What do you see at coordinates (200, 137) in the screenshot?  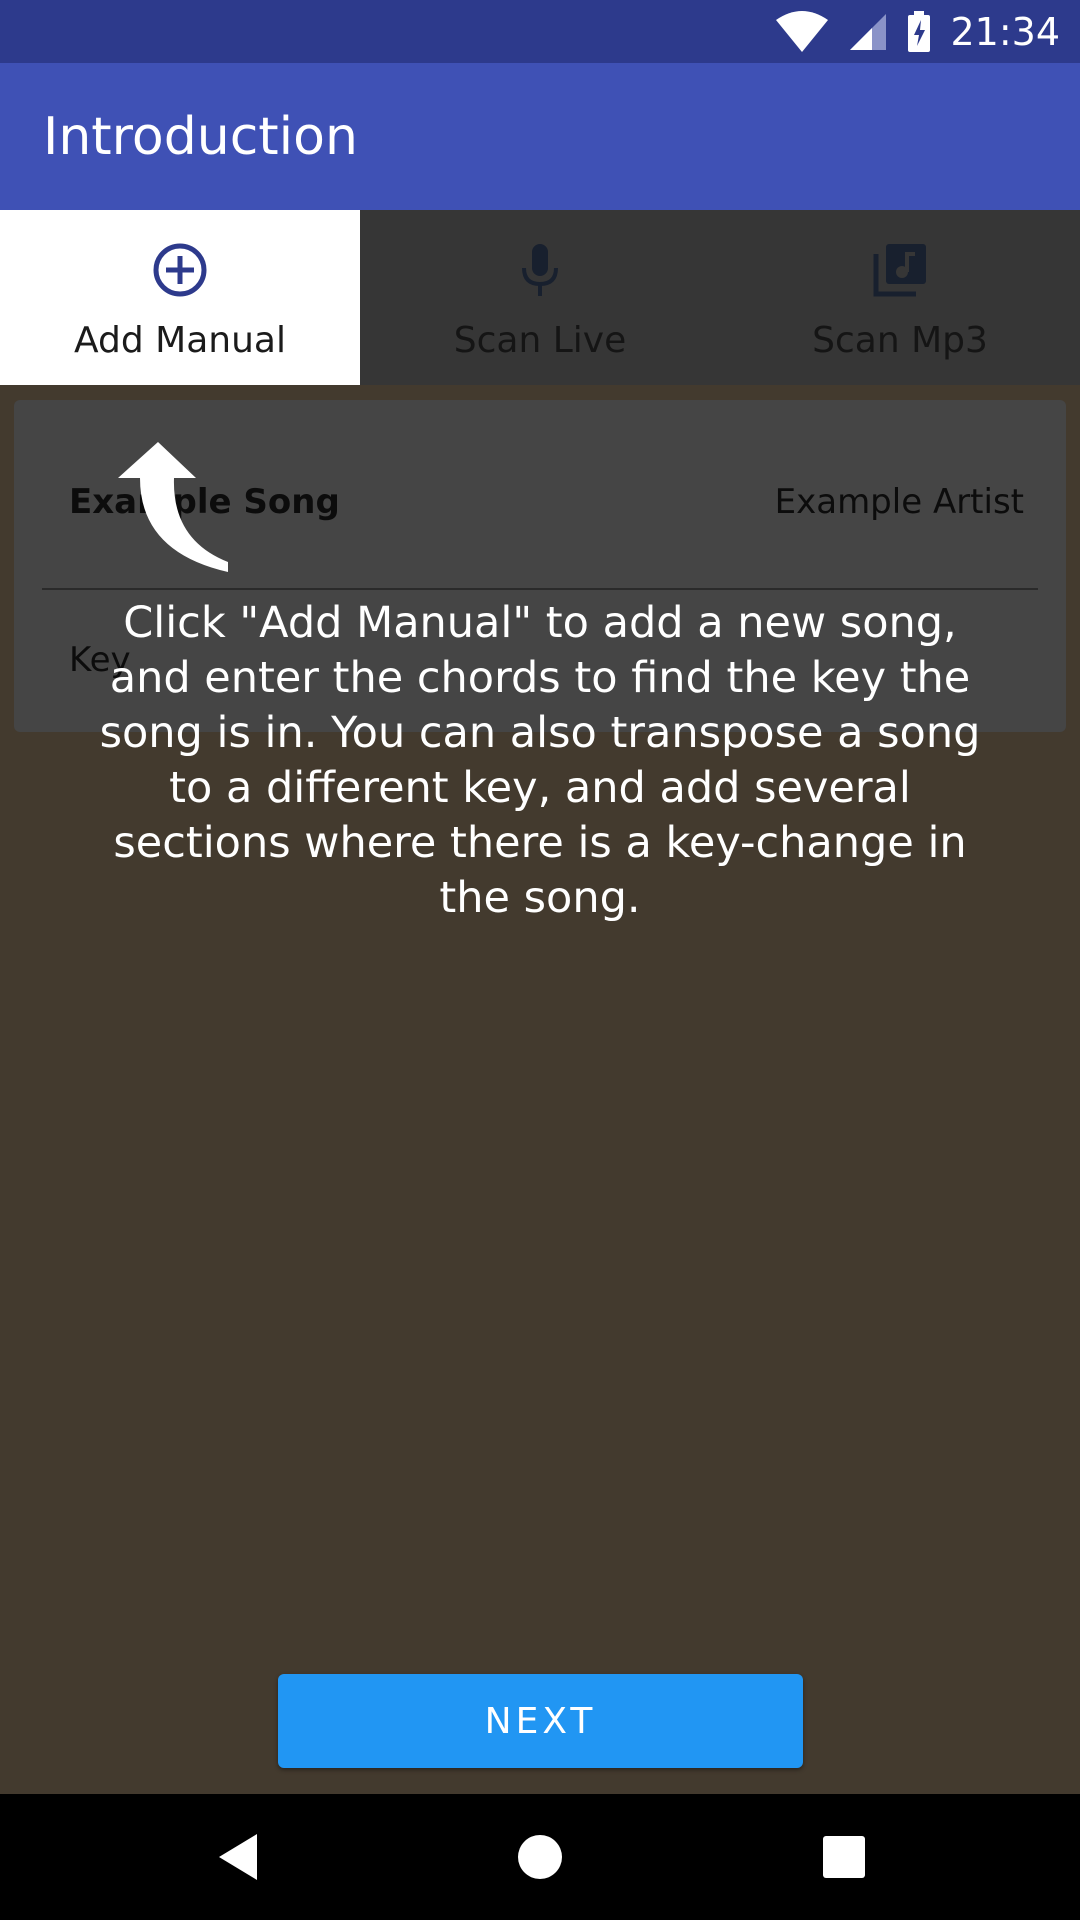 I see `page-title: Introduction` at bounding box center [200, 137].